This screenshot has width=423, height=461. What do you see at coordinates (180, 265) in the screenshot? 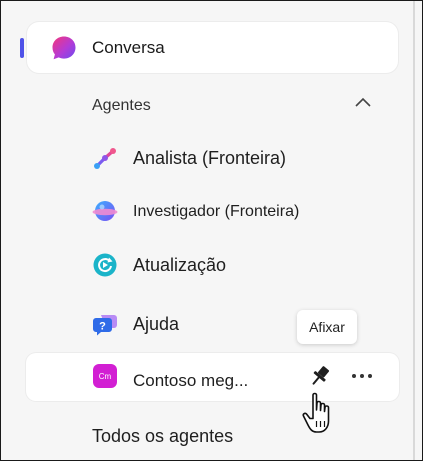
I see `agent-label-atualizacao: Atualização` at bounding box center [180, 265].